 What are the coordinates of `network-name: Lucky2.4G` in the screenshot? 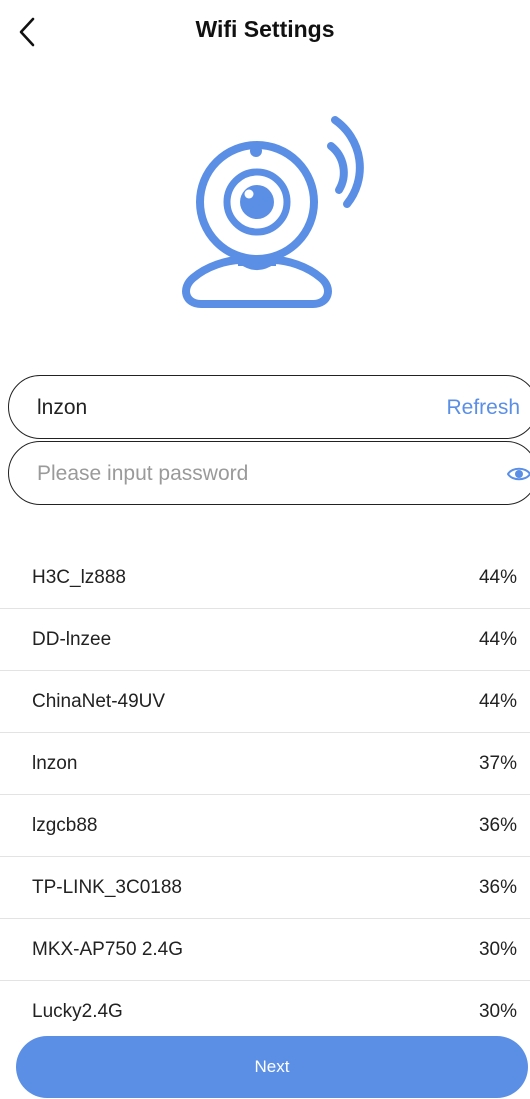 It's located at (77, 1011).